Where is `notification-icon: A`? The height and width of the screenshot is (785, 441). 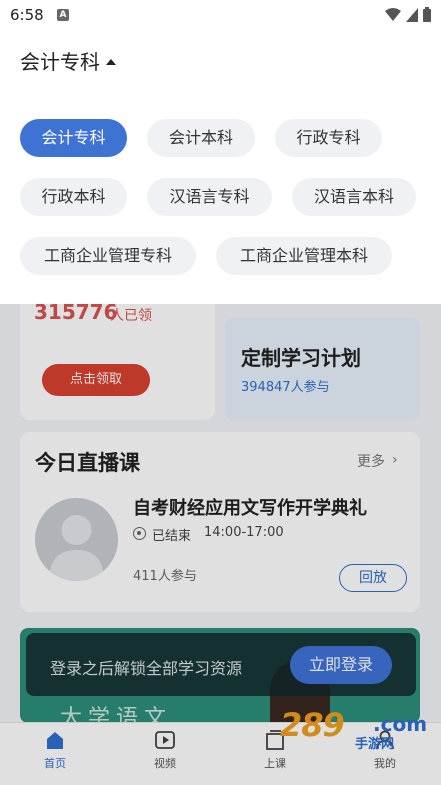 notification-icon: A is located at coordinates (63, 15).